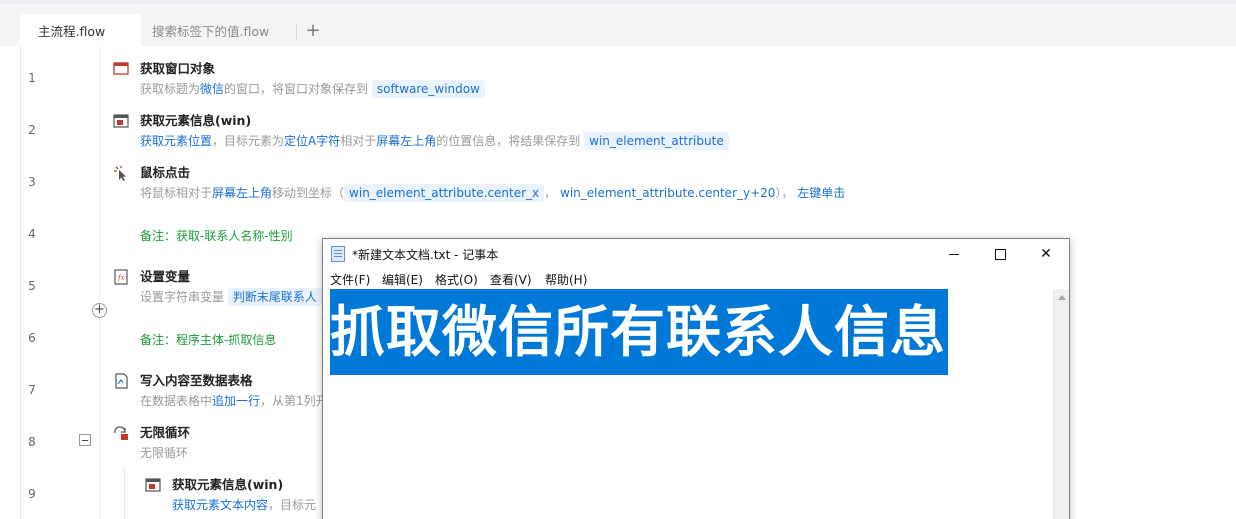  What do you see at coordinates (32, 234) in the screenshot?
I see `line-number: 4` at bounding box center [32, 234].